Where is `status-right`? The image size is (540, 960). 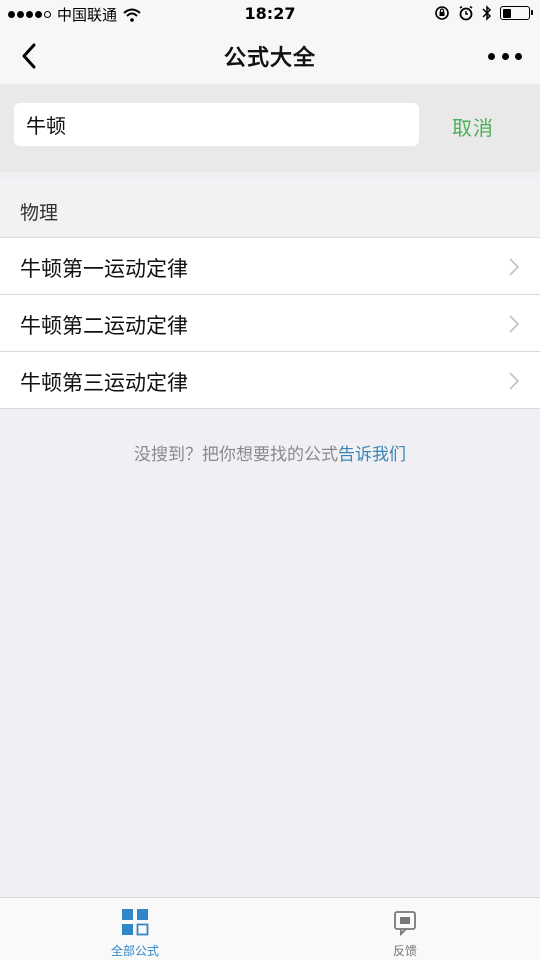
status-right is located at coordinates (483, 13).